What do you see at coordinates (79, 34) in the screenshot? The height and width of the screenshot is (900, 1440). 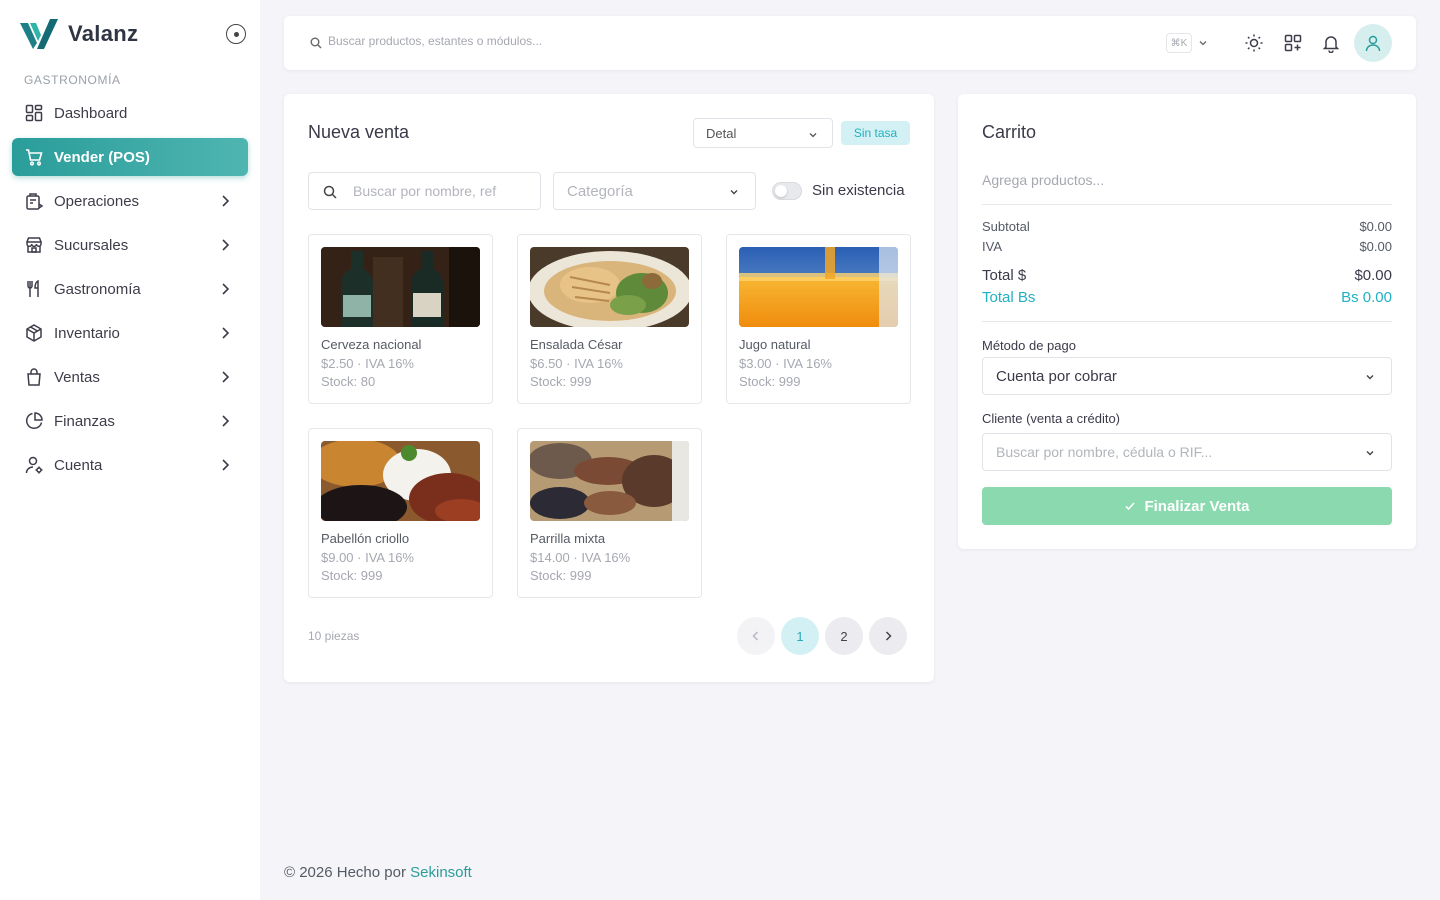 I see `brand: Valanz` at bounding box center [79, 34].